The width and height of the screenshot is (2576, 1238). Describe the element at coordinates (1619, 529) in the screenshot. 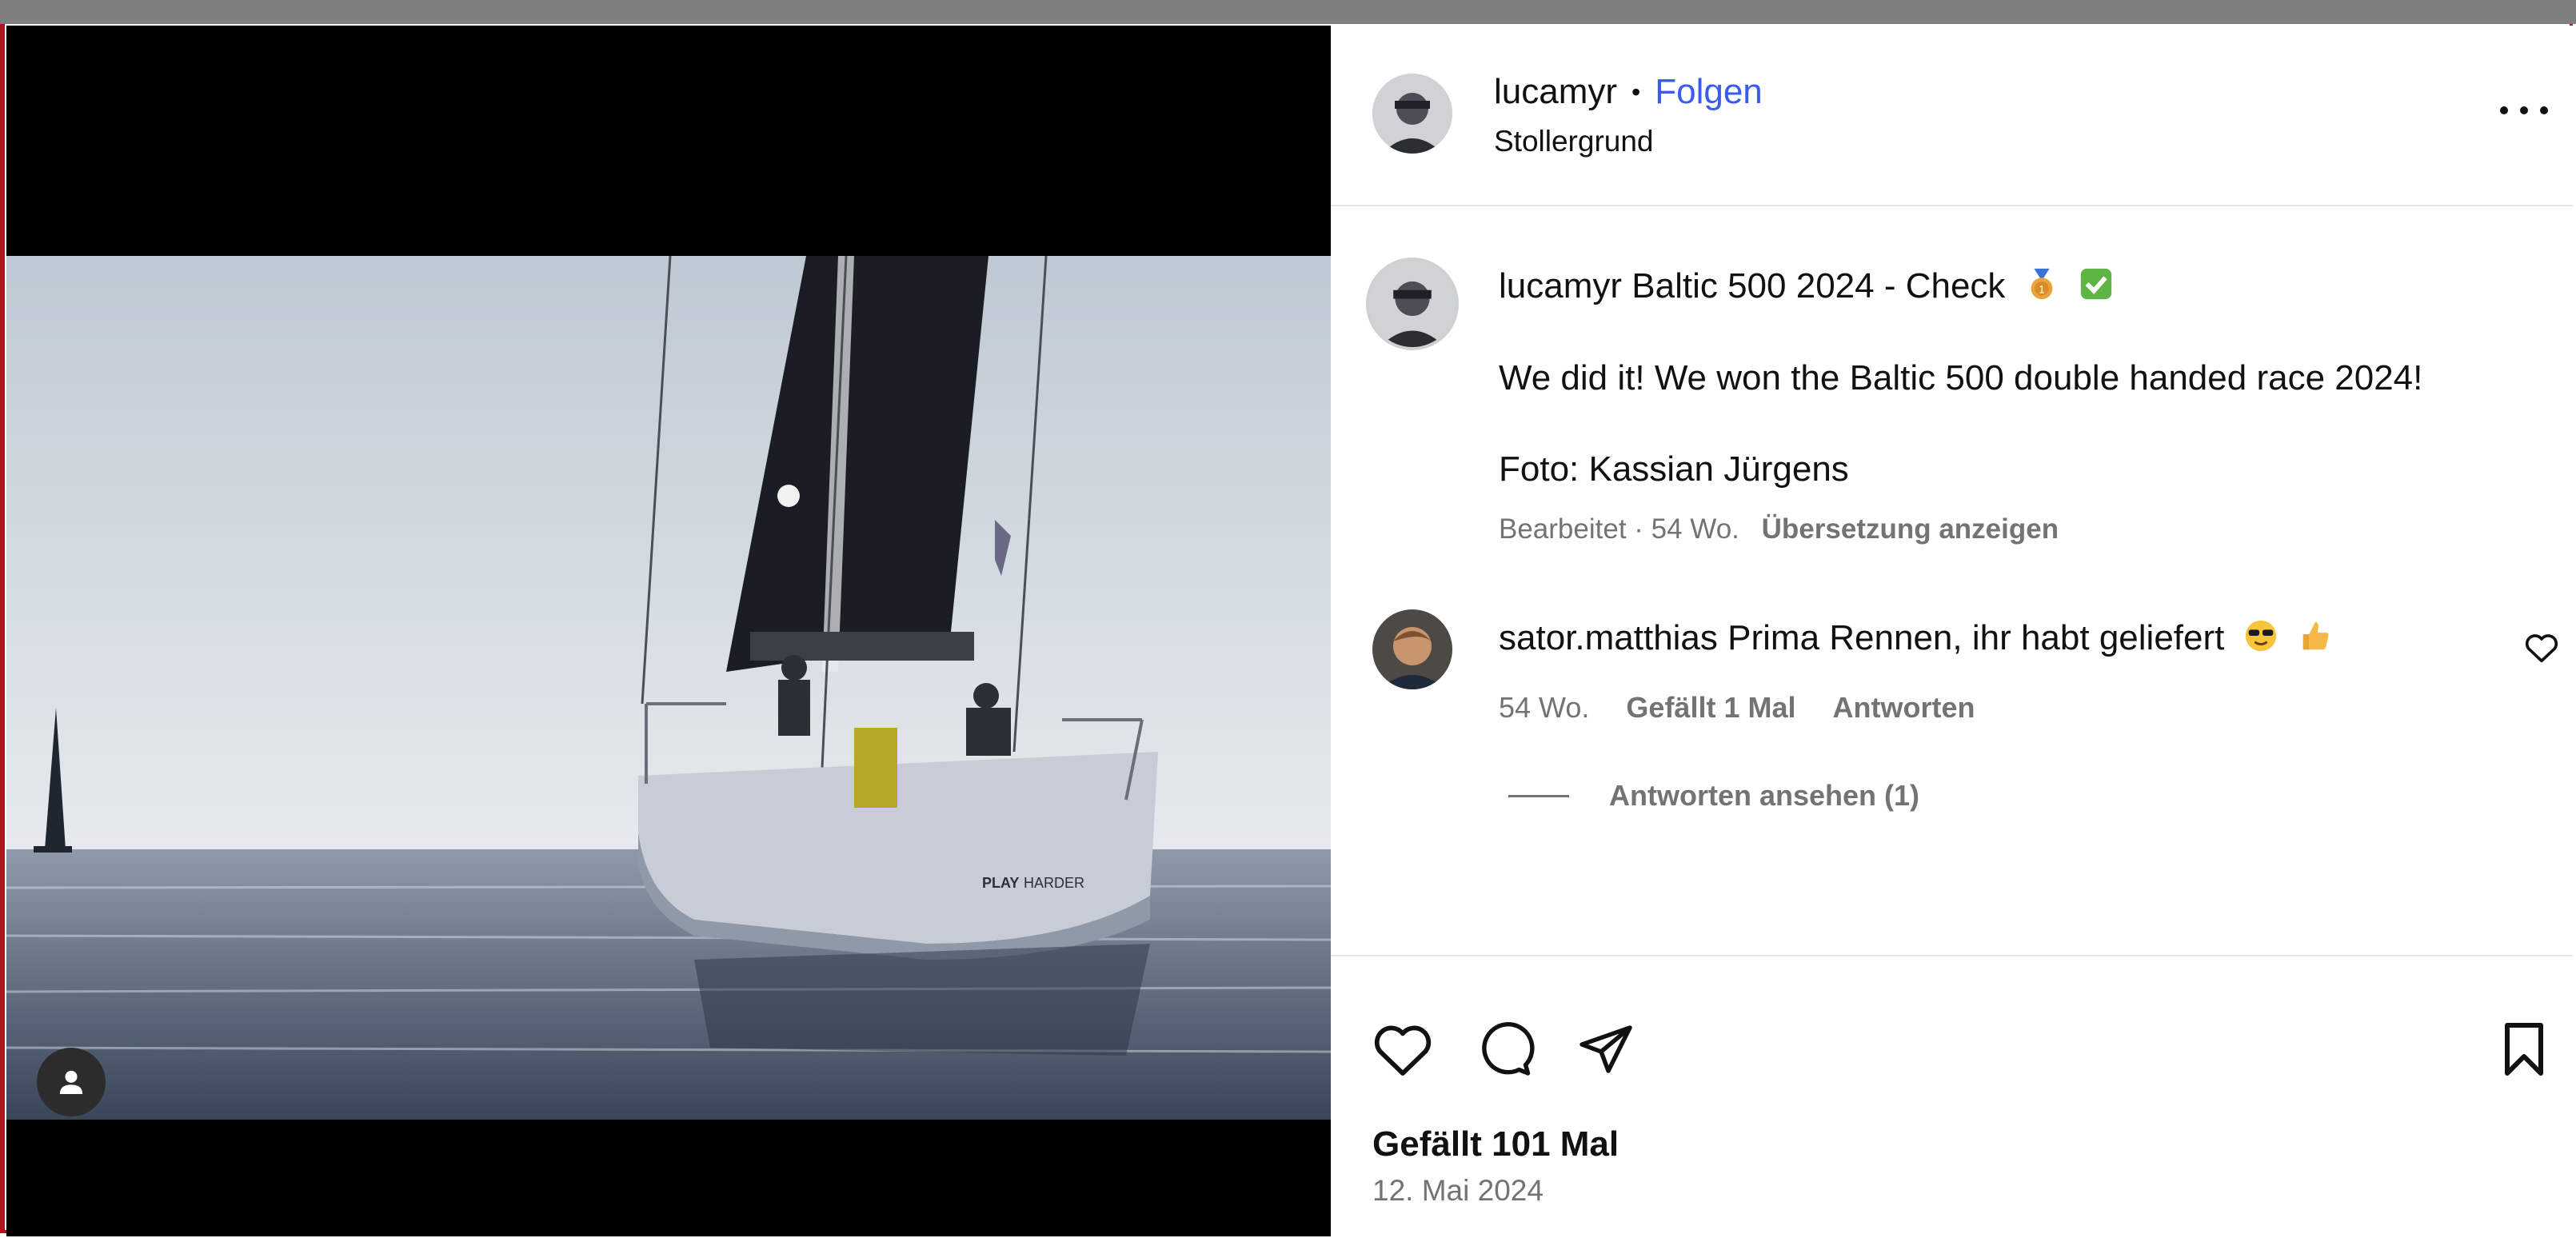

I see `caption-edited-age: Bearbeitet · 54 Wo.` at that location.